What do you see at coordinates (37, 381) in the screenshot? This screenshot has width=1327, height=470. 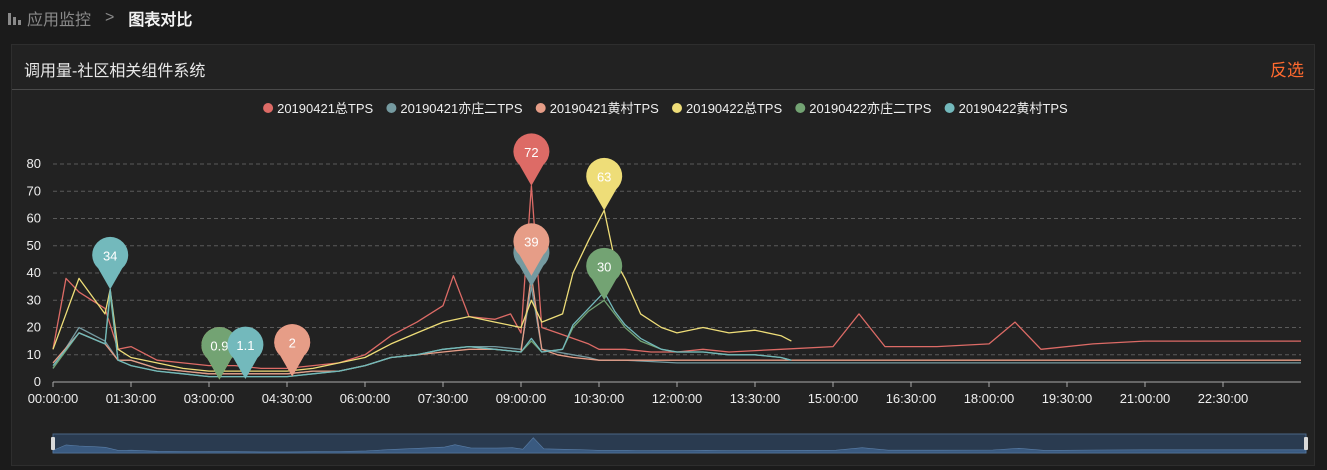 I see `y-tick-label: 0` at bounding box center [37, 381].